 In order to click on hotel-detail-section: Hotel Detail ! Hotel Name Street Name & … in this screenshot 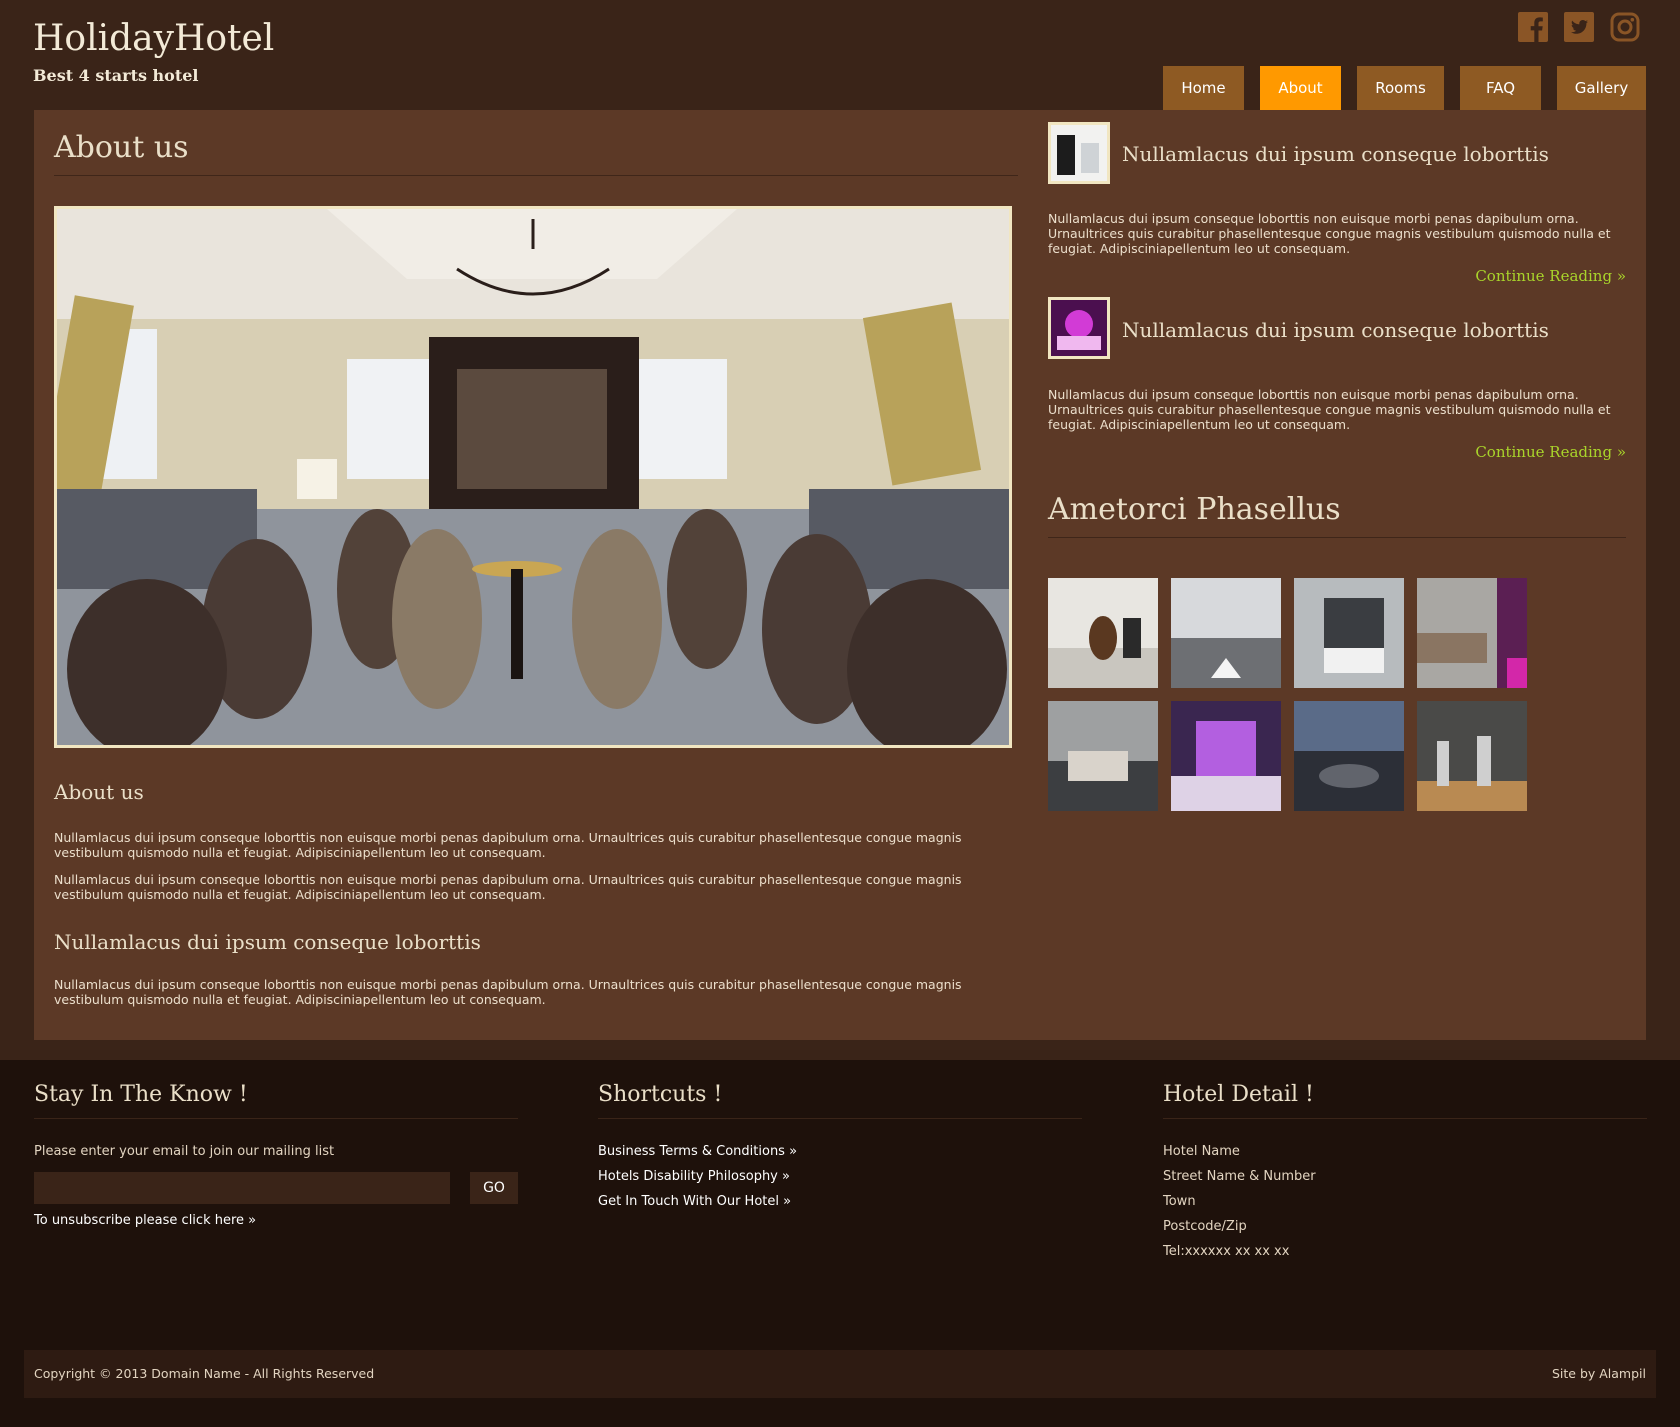, I will do `click(1405, 1172)`.